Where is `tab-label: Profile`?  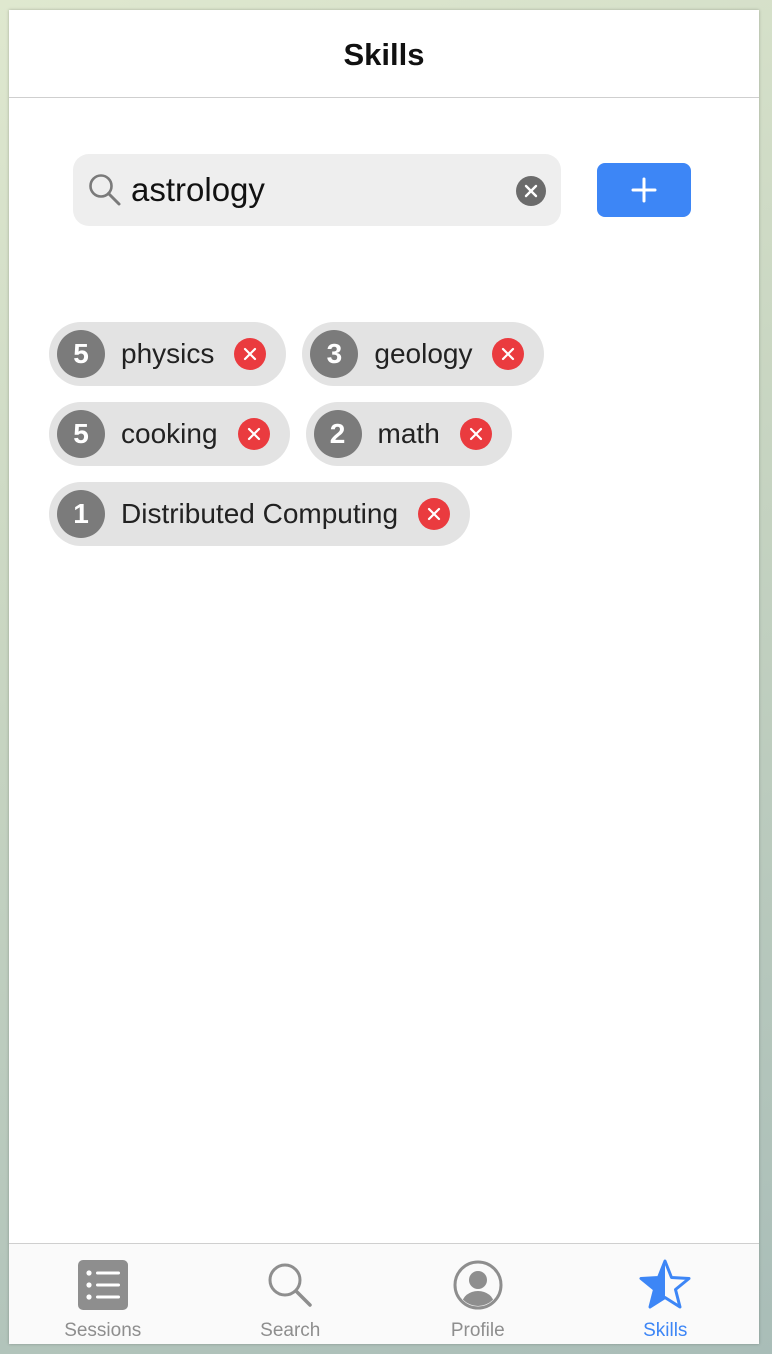
tab-label: Profile is located at coordinates (477, 1330).